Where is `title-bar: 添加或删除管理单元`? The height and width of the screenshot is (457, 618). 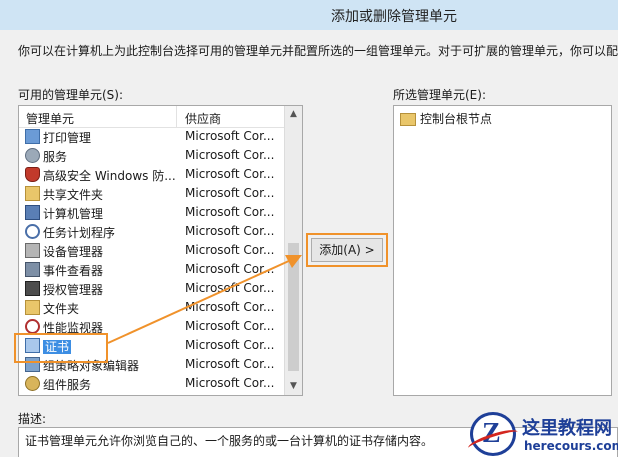 title-bar: 添加或删除管理单元 is located at coordinates (309, 15).